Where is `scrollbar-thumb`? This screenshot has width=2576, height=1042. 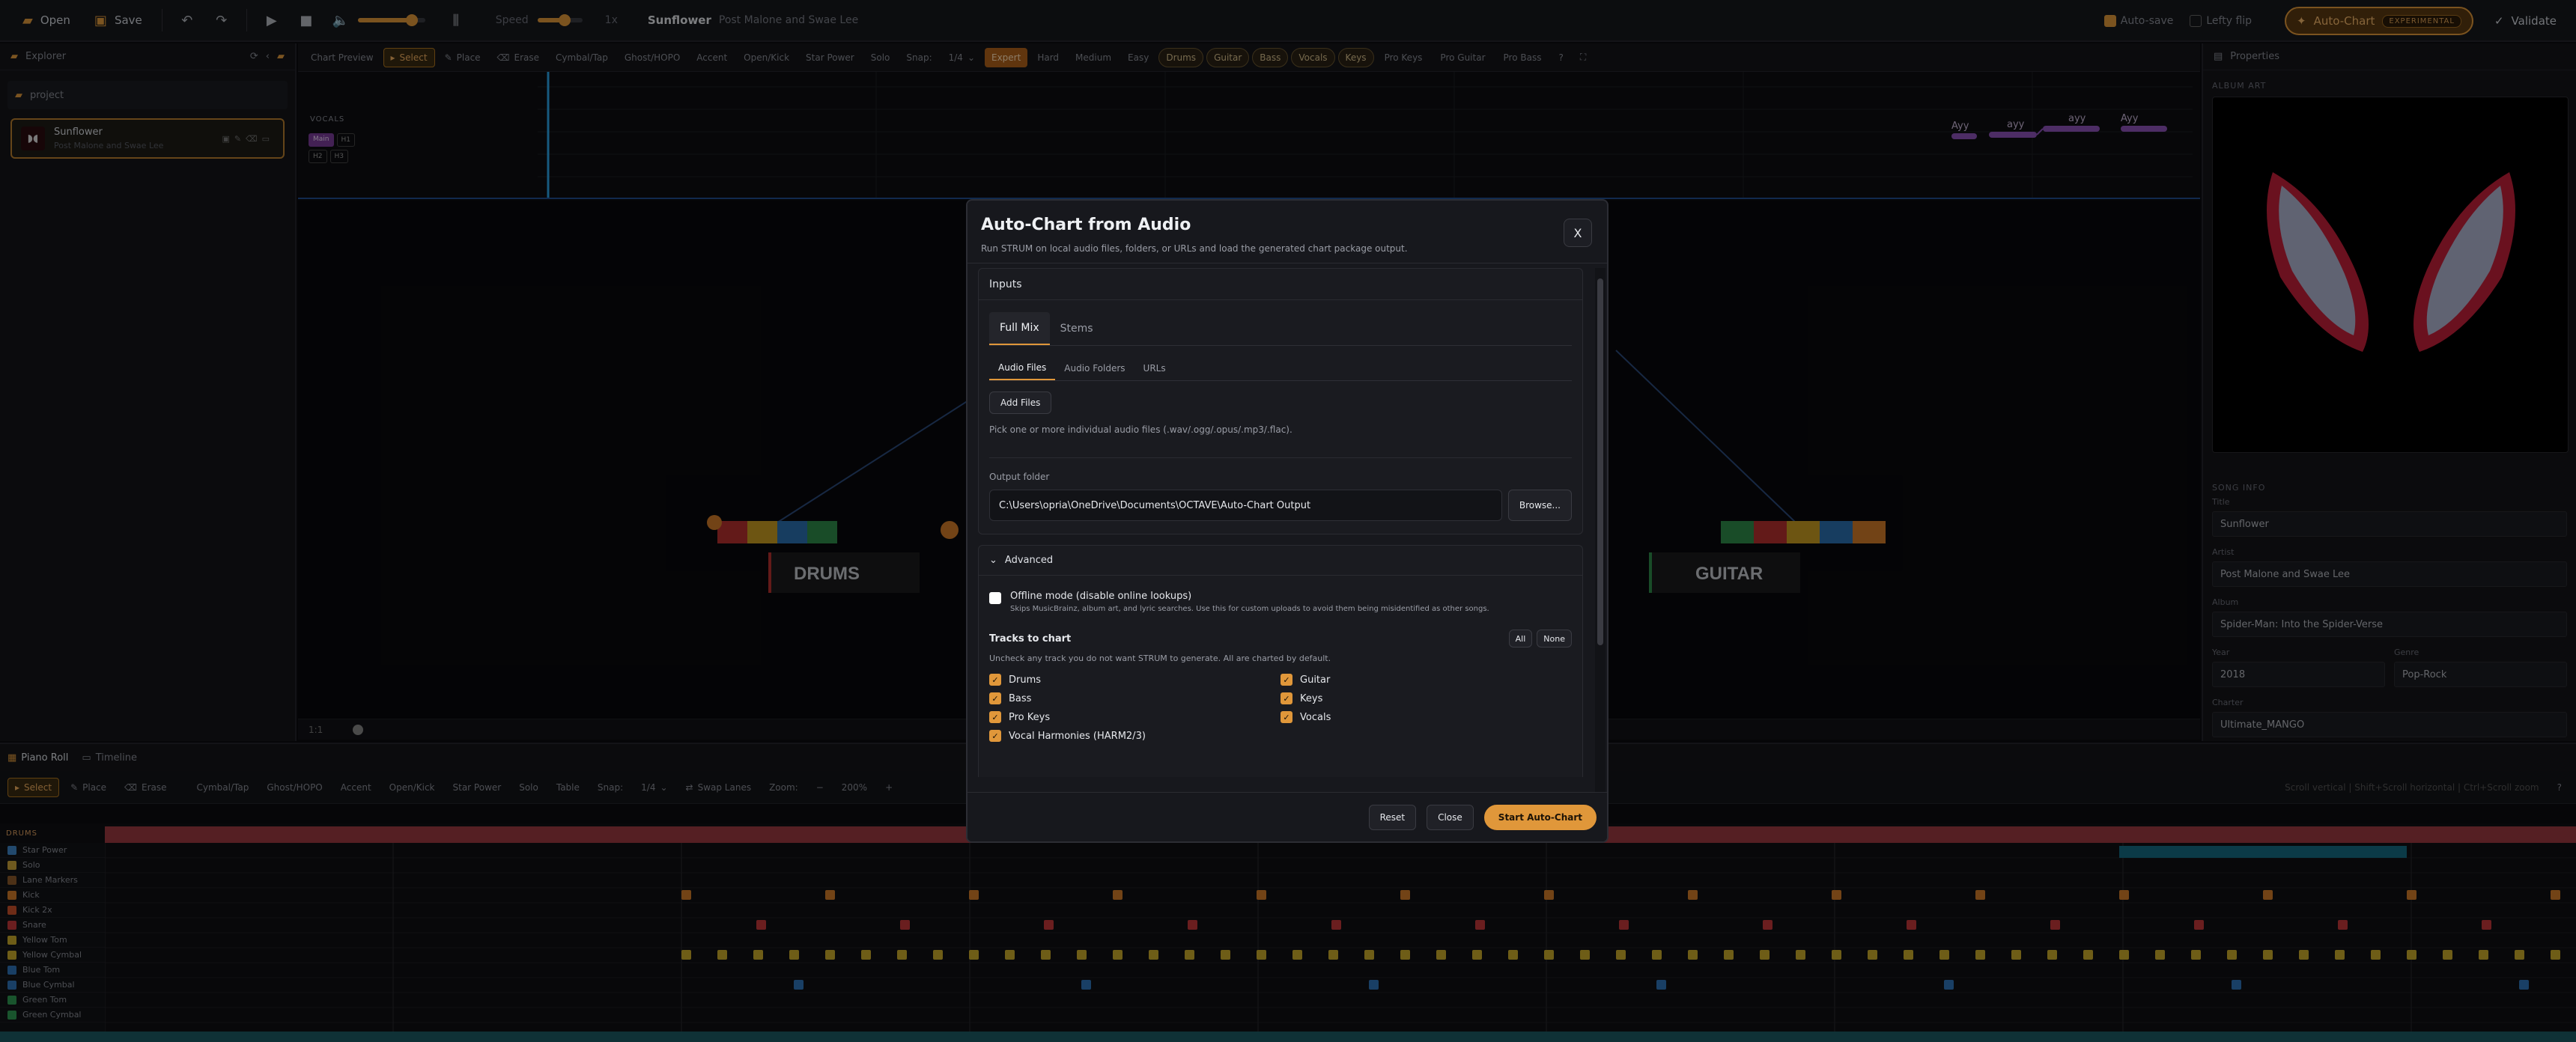 scrollbar-thumb is located at coordinates (1600, 461).